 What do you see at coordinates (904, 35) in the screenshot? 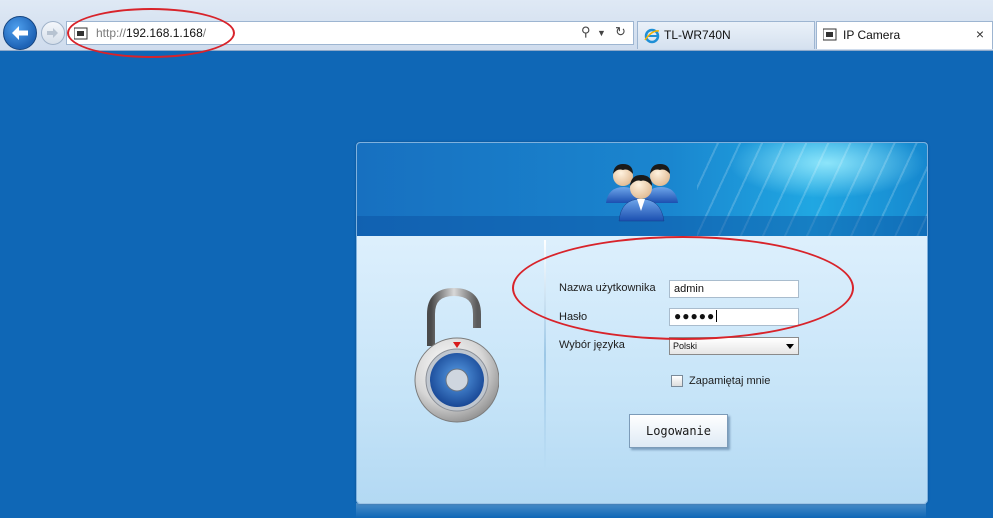
I see `tab-ip-camera: IP Camera ×` at bounding box center [904, 35].